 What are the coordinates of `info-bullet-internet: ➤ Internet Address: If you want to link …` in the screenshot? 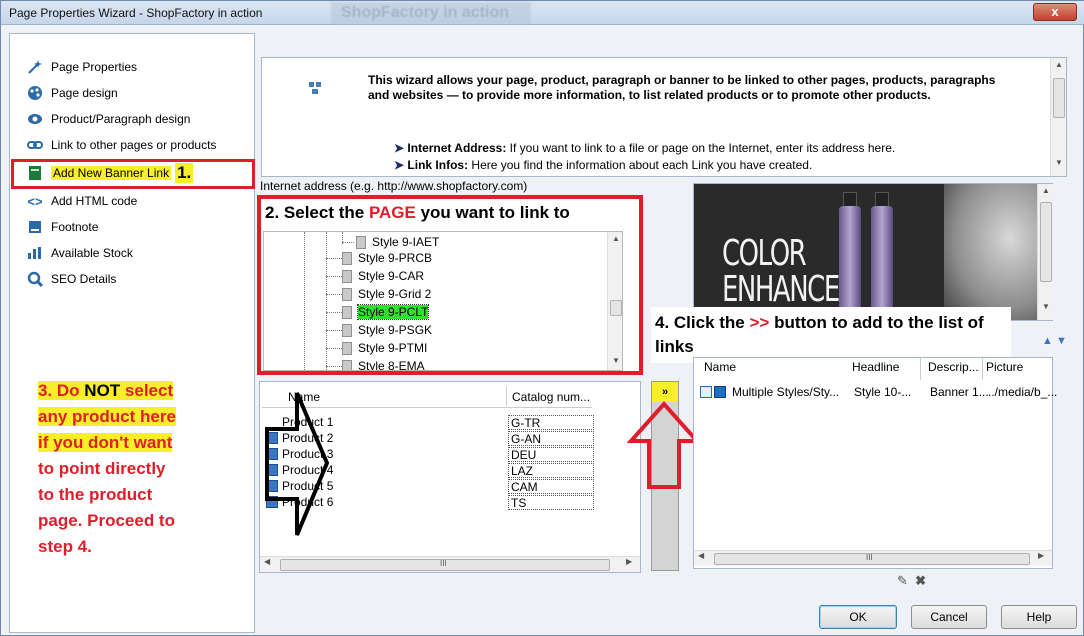 It's located at (645, 148).